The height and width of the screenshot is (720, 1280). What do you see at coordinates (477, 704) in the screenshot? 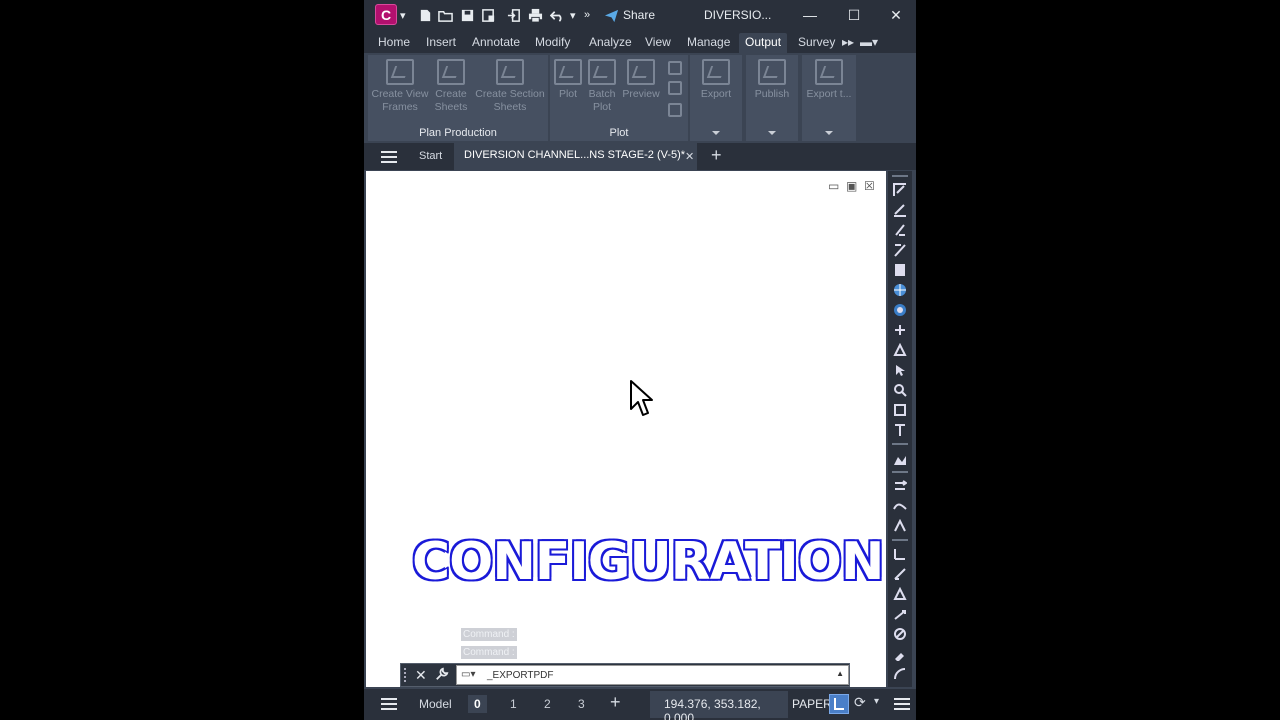
I see `layout-tab-0: 0` at bounding box center [477, 704].